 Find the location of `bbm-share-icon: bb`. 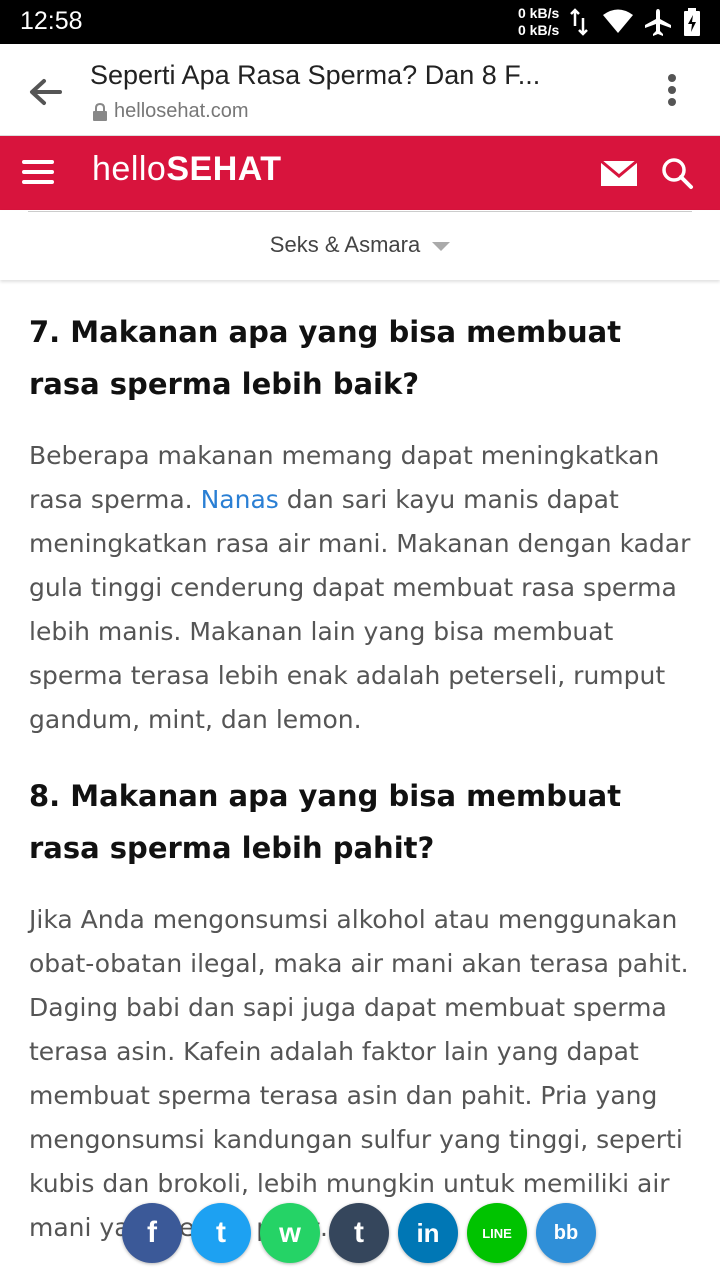

bbm-share-icon: bb is located at coordinates (566, 1233).